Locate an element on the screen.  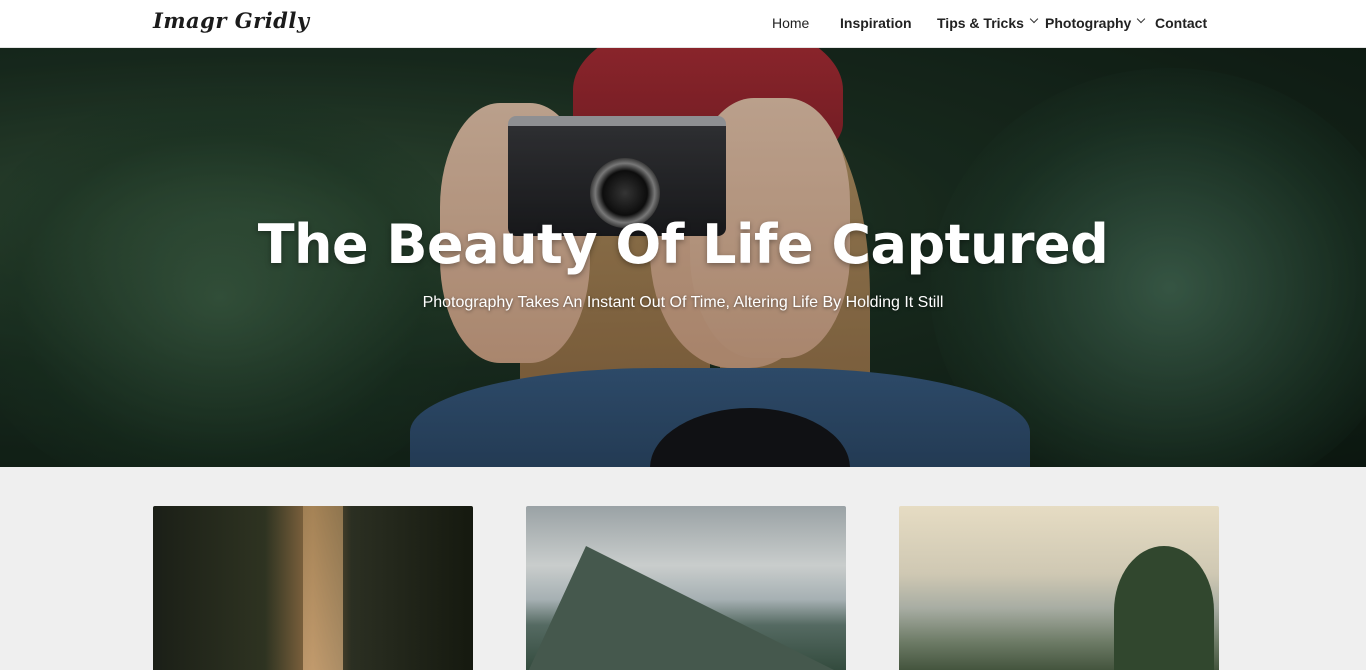
nav-photography-label: Photography is located at coordinates (1088, 23).